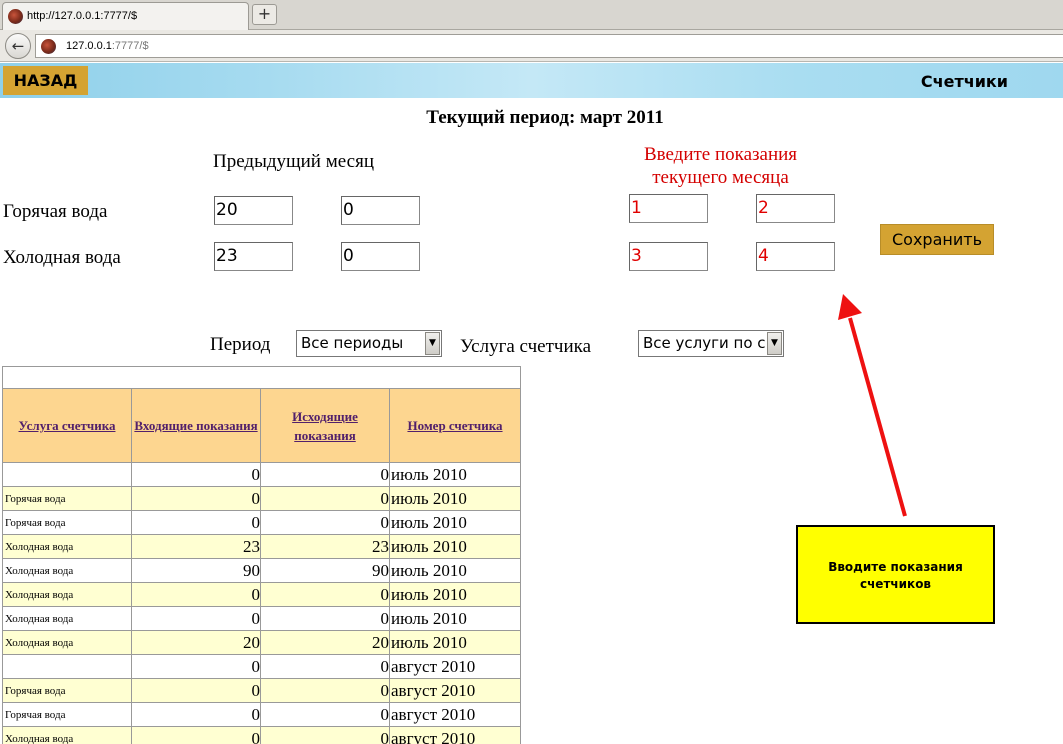 The image size is (1063, 744). Describe the element at coordinates (531, 15) in the screenshot. I see `browser-tab-strip: http://127.0.0.1:7777/$ +` at that location.